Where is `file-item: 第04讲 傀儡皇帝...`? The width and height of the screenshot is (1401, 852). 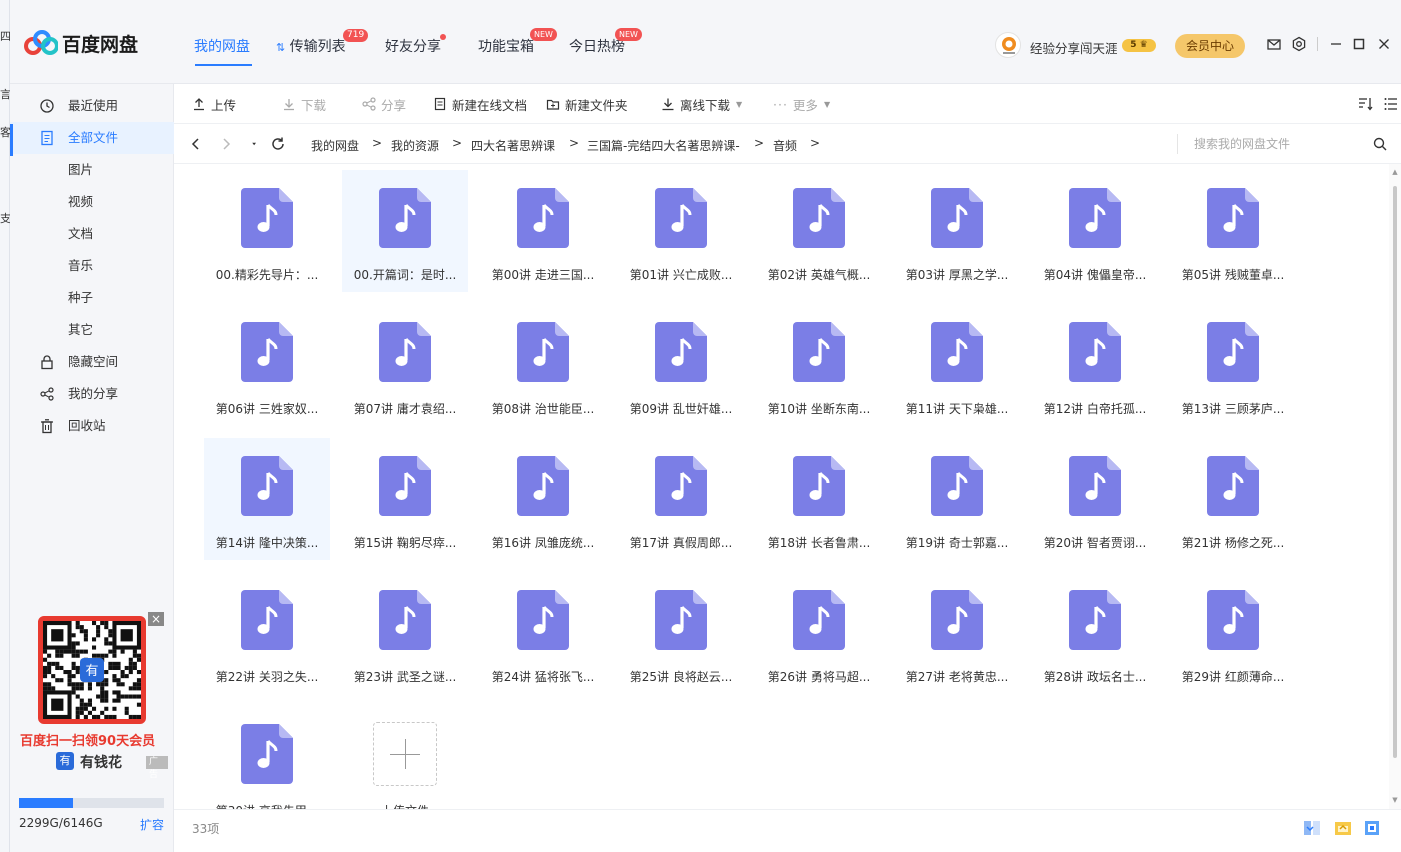
file-item: 第04讲 傀儡皇帝... is located at coordinates (1095, 231).